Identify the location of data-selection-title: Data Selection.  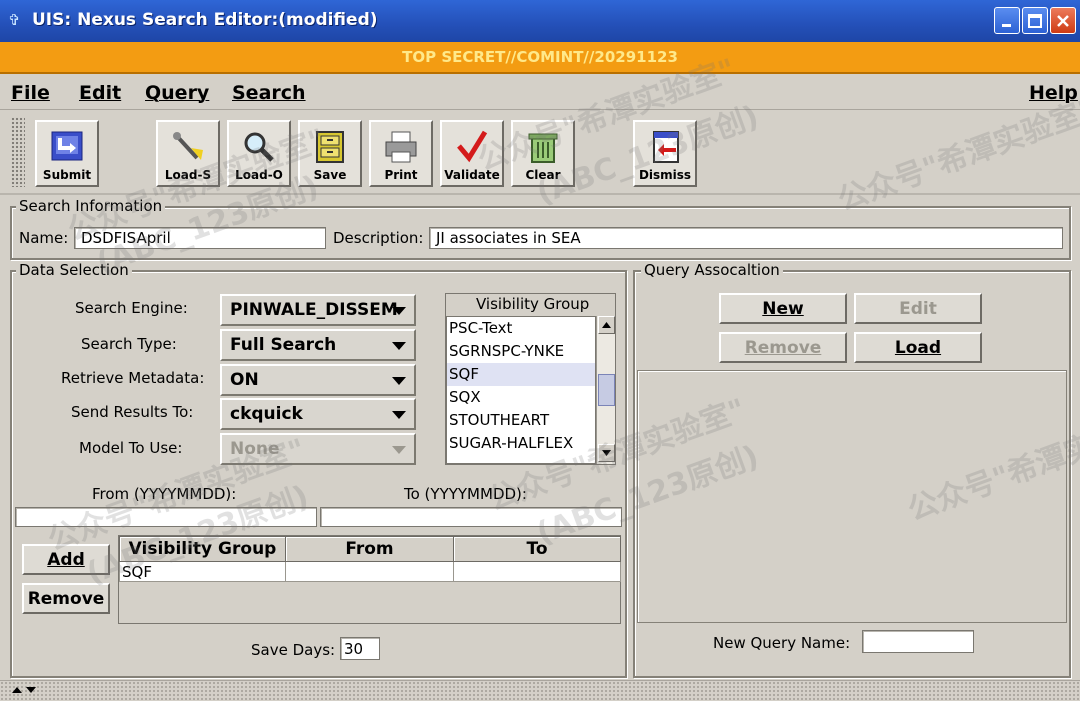
(74, 270).